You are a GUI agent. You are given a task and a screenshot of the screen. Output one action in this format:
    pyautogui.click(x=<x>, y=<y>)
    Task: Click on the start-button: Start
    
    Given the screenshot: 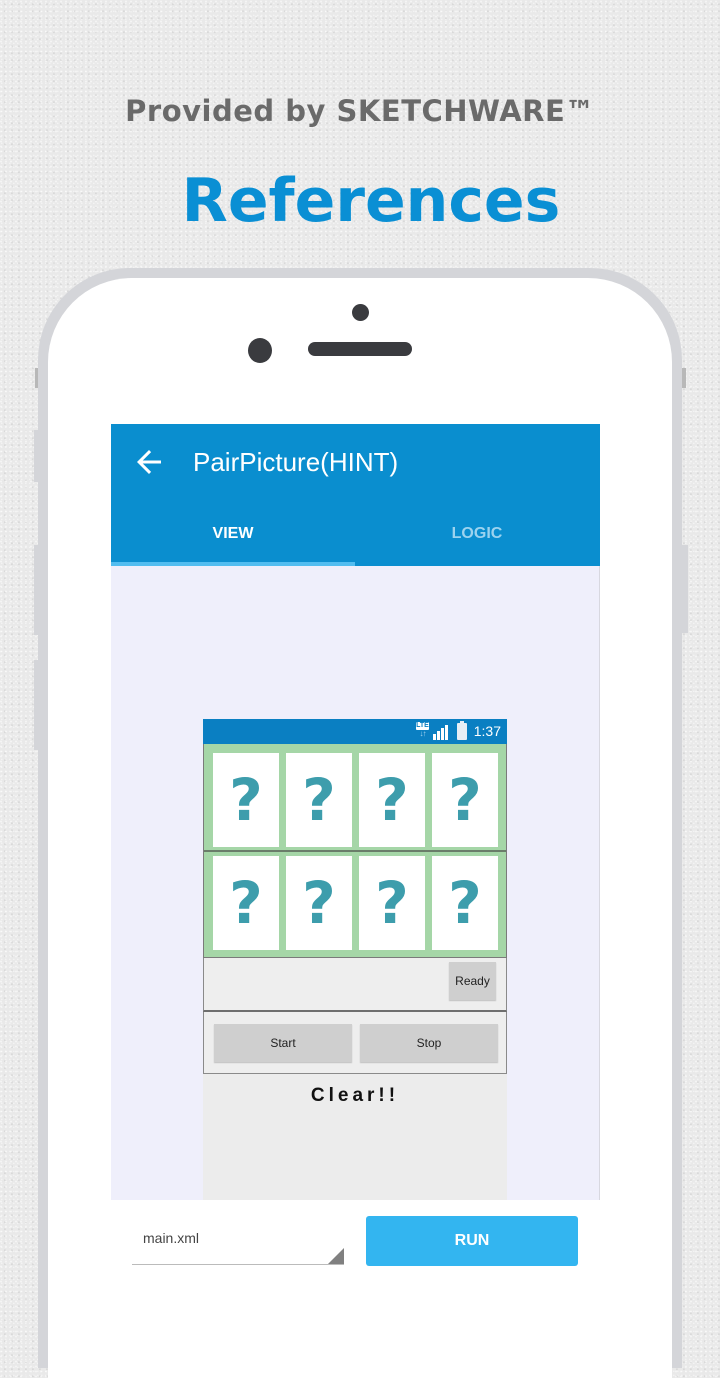 What is the action you would take?
    pyautogui.click(x=283, y=1043)
    